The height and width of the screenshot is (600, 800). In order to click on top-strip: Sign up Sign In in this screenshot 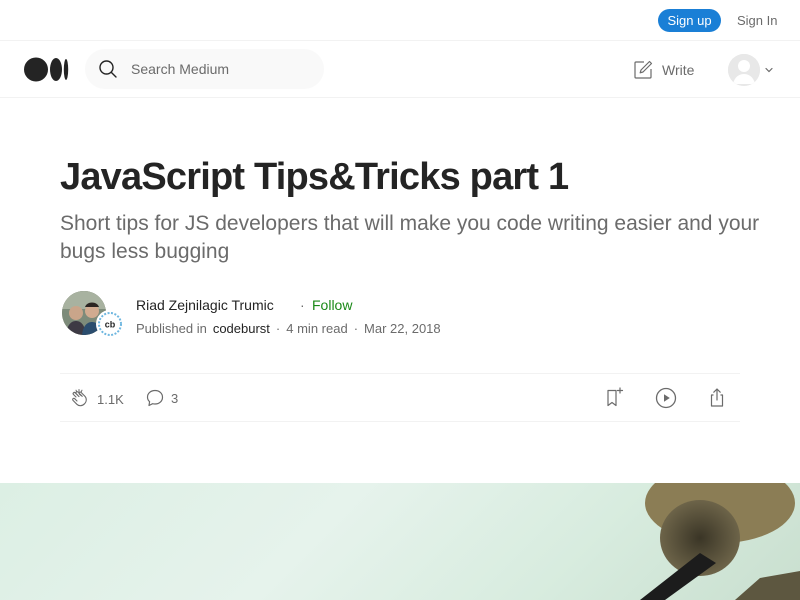, I will do `click(400, 20)`.